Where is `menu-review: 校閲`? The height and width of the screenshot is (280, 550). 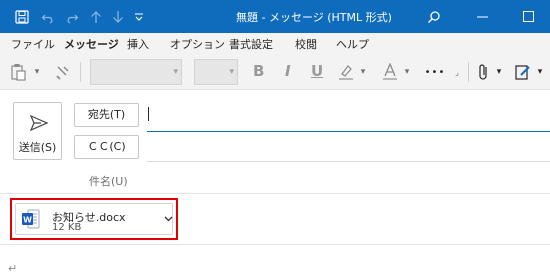 menu-review: 校閲 is located at coordinates (306, 44).